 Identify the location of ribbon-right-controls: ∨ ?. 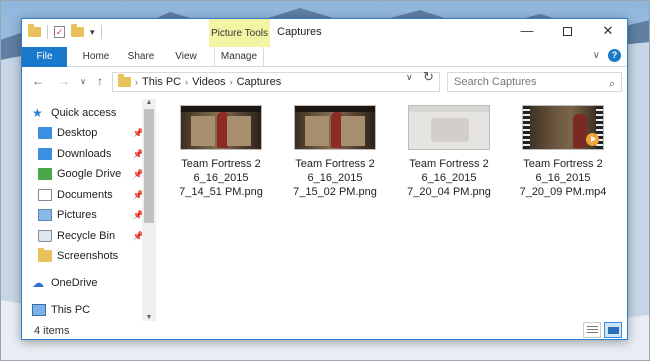
(607, 55).